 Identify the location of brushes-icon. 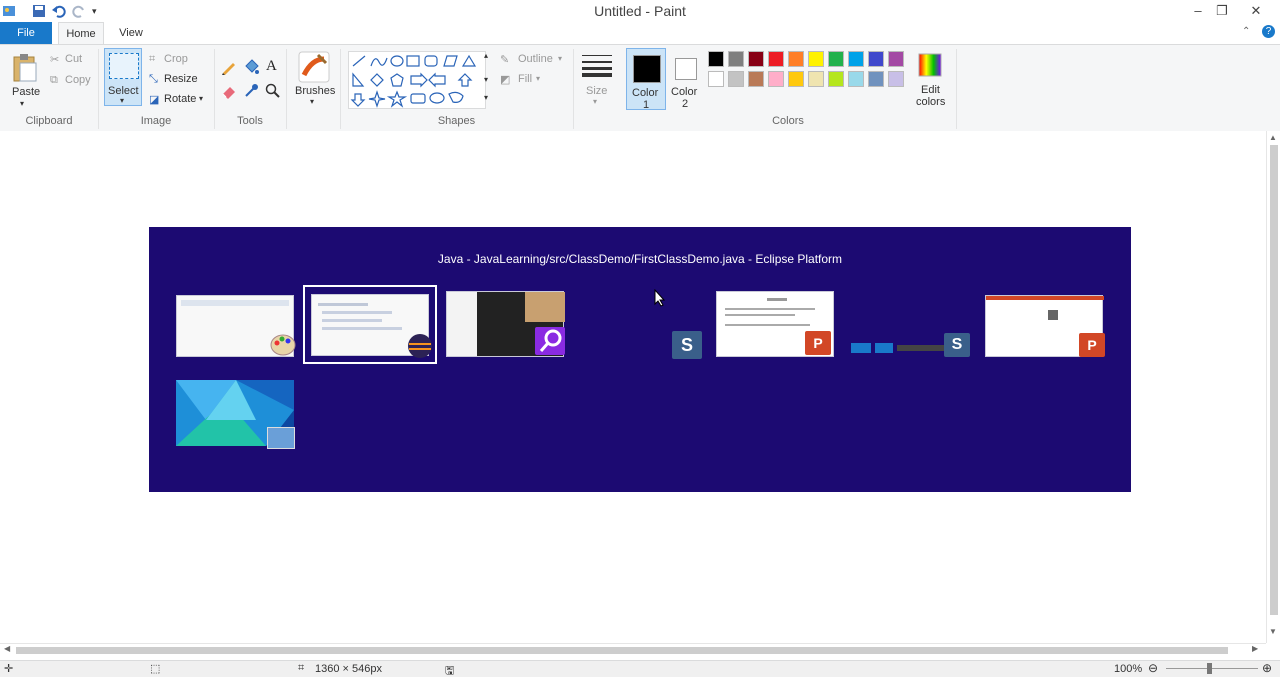
(314, 68).